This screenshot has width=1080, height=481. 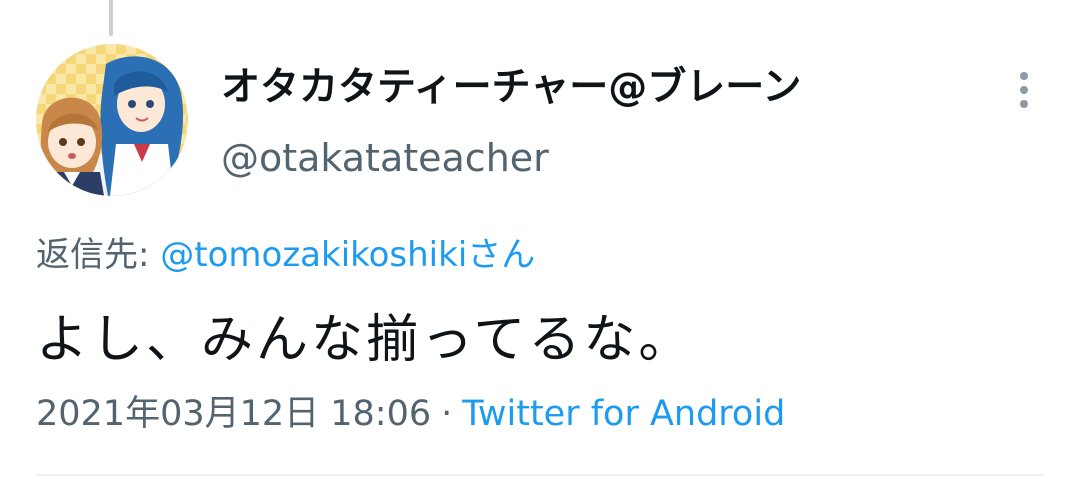 I want to click on tweet-source-link: Twitter for Android, so click(x=623, y=414).